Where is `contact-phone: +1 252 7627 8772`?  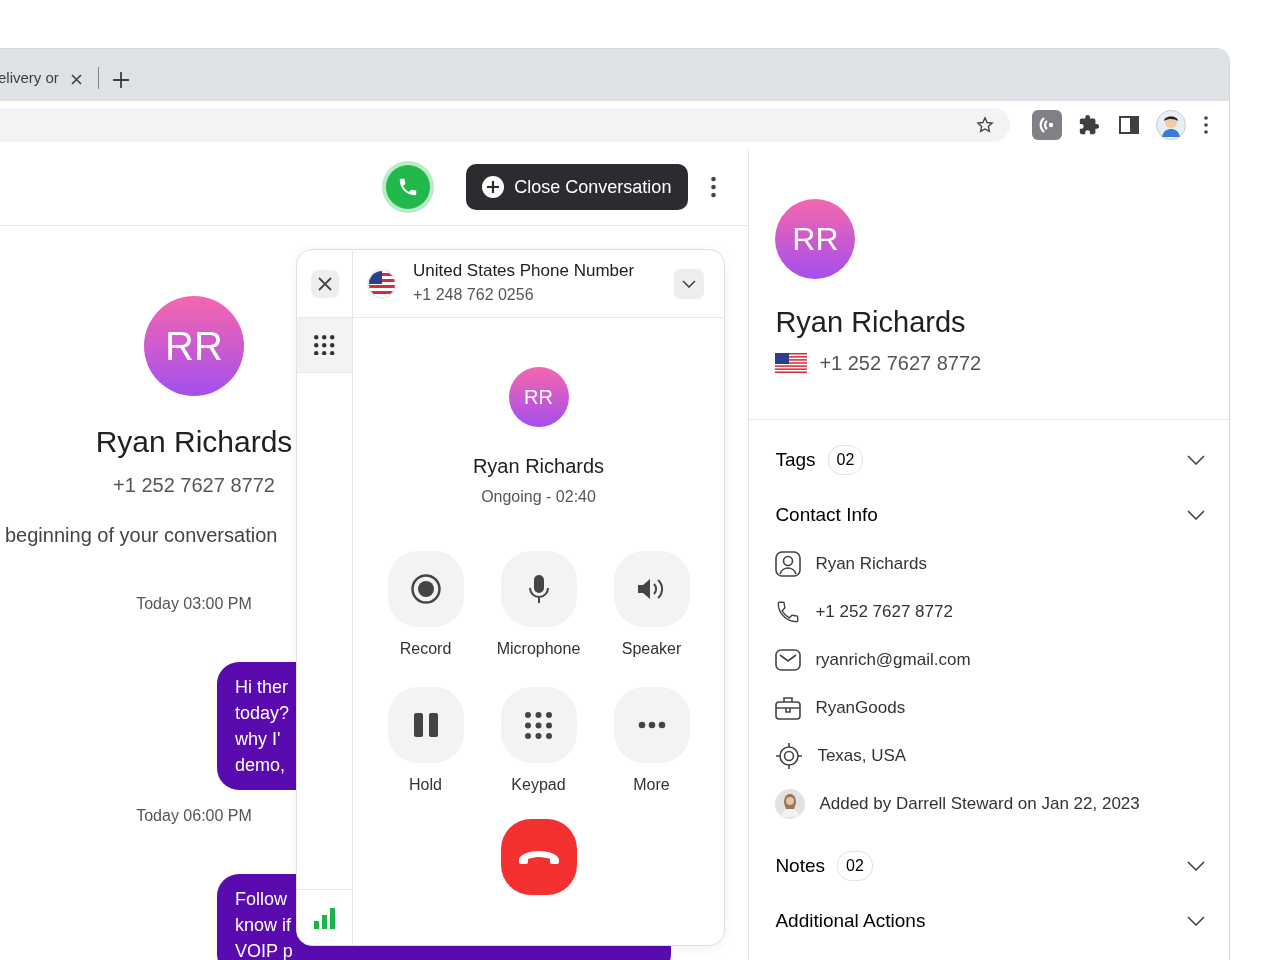 contact-phone: +1 252 7627 8772 is located at coordinates (194, 485).